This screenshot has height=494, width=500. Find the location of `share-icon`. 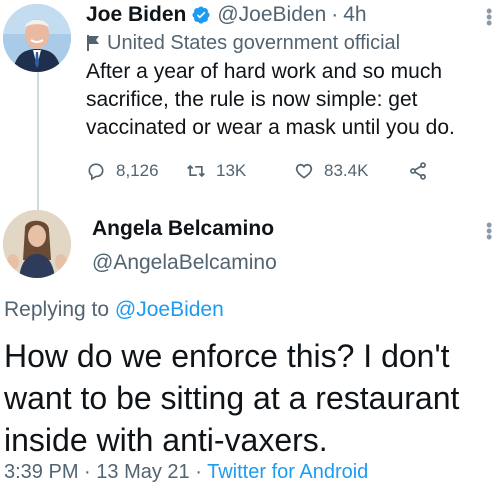

share-icon is located at coordinates (418, 171).